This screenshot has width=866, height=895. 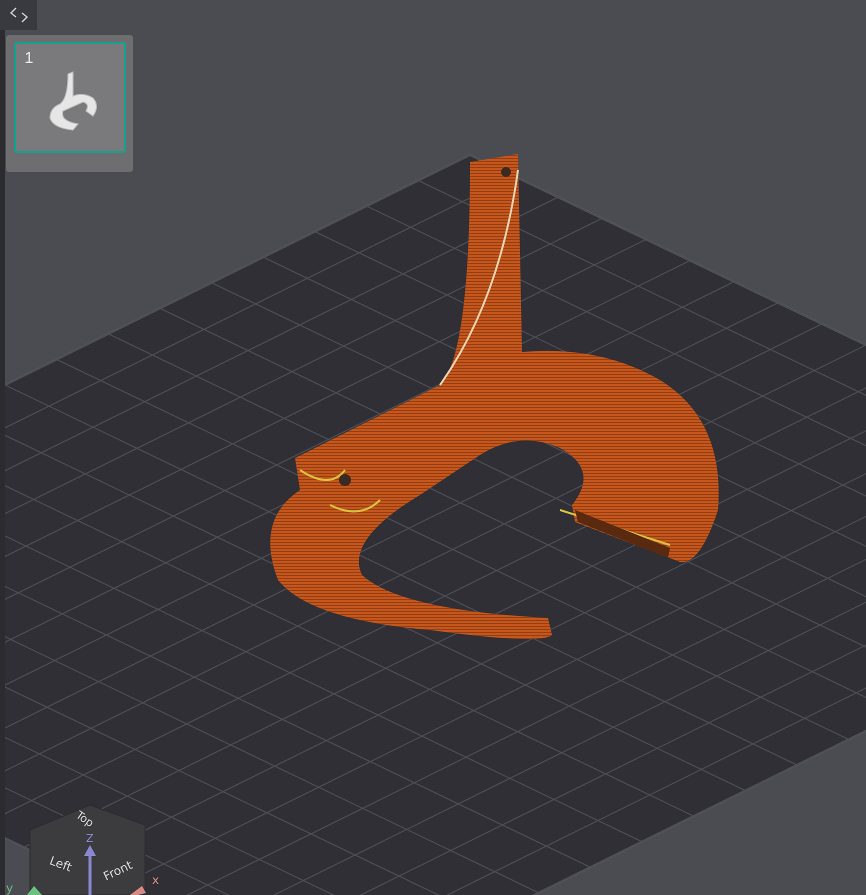 What do you see at coordinates (29, 59) in the screenshot?
I see `plate-number: 1` at bounding box center [29, 59].